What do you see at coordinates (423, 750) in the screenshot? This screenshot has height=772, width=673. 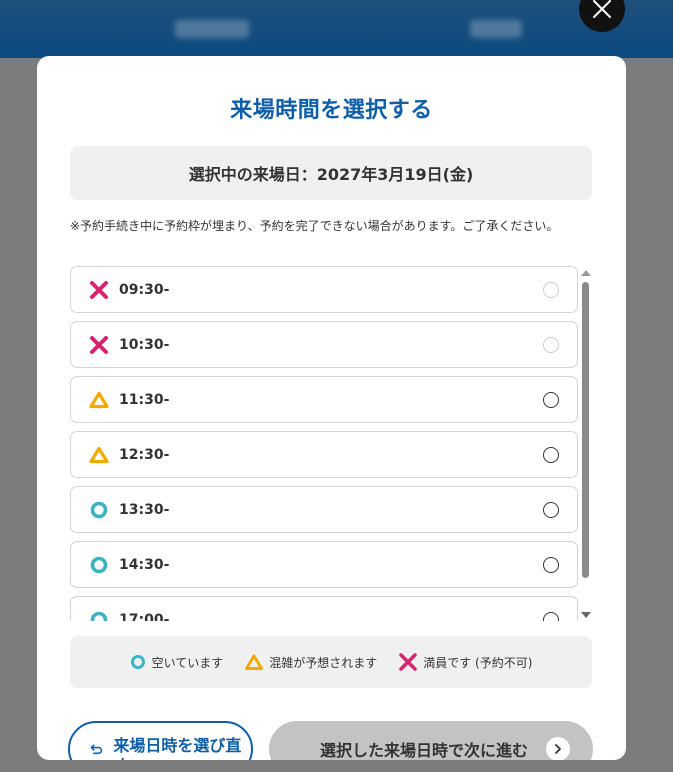 I see `next-button-label: 選択した来場日時で次に進む` at bounding box center [423, 750].